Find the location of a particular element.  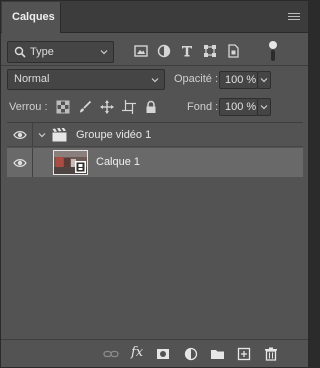

lock-all-icon is located at coordinates (151, 107).